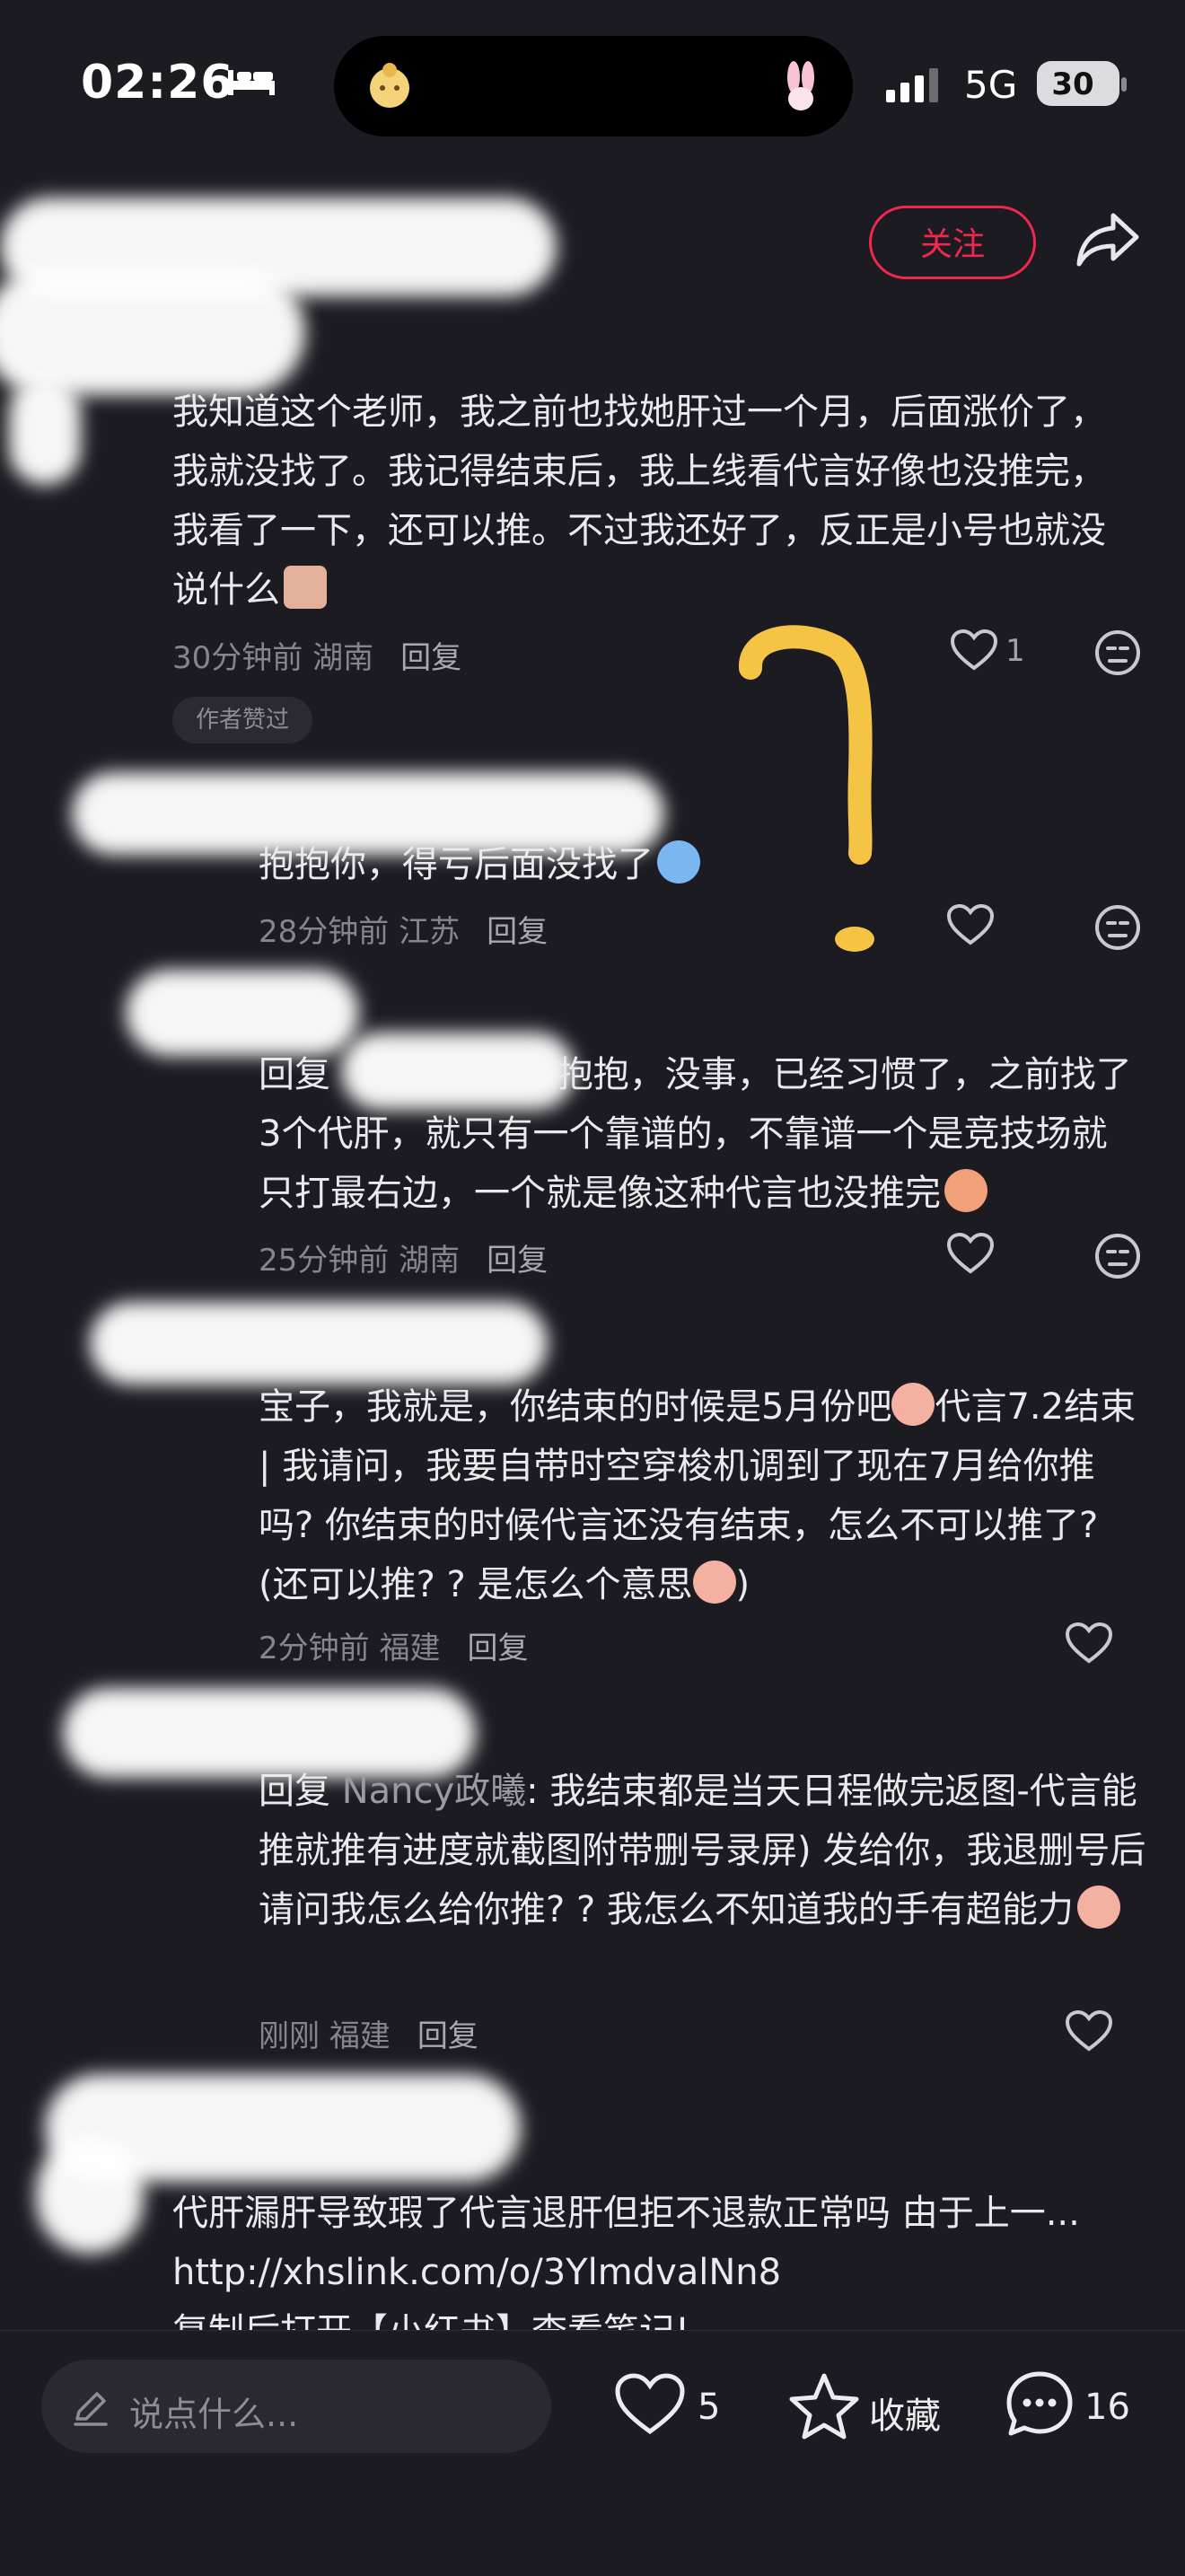 Image resolution: width=1185 pixels, height=2576 pixels. I want to click on battery-icon: 30, so click(1078, 83).